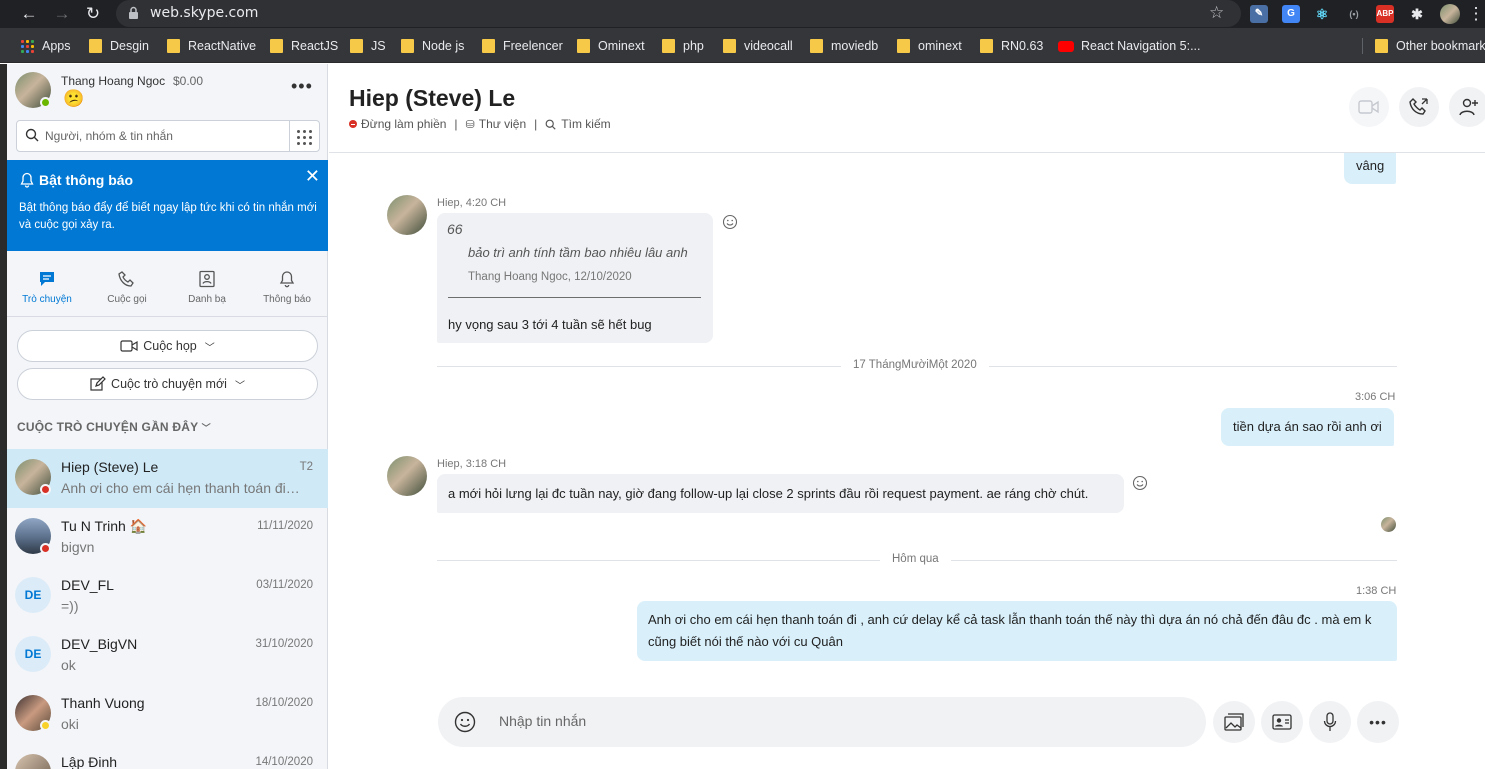 Image resolution: width=1485 pixels, height=769 pixels. I want to click on gallery-link: Thư viện, so click(502, 124).